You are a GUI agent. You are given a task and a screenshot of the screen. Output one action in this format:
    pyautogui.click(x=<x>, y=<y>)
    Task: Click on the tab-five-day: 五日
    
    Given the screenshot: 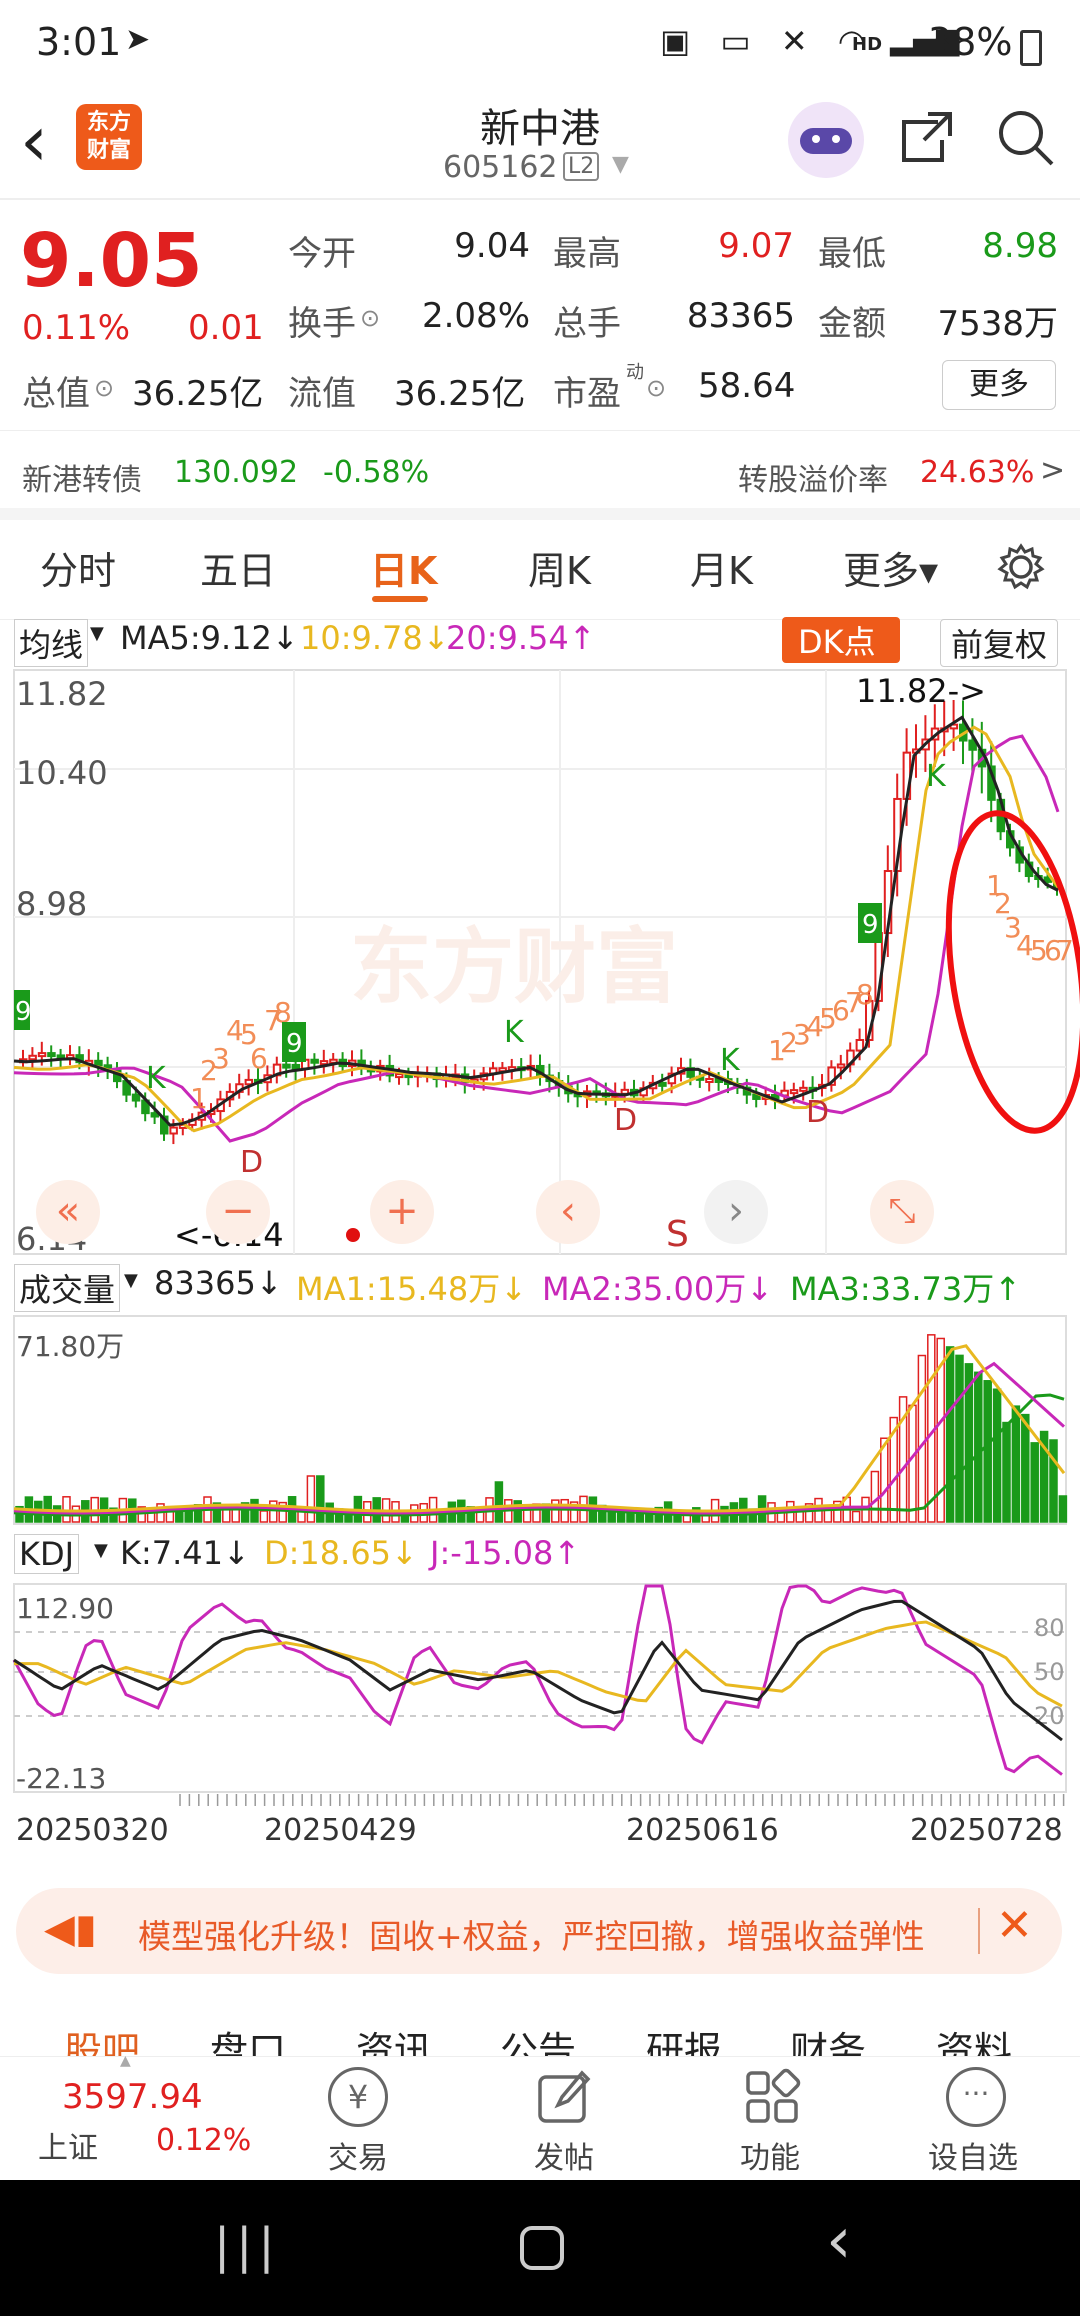 What is the action you would take?
    pyautogui.click(x=238, y=567)
    